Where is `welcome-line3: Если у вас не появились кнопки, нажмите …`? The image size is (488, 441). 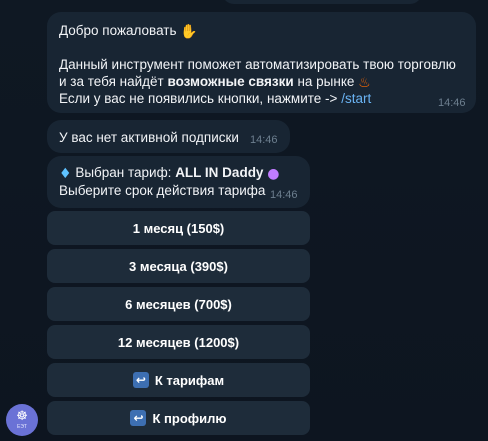
welcome-line3: Если у вас не появились кнопки, нажмите … is located at coordinates (215, 98).